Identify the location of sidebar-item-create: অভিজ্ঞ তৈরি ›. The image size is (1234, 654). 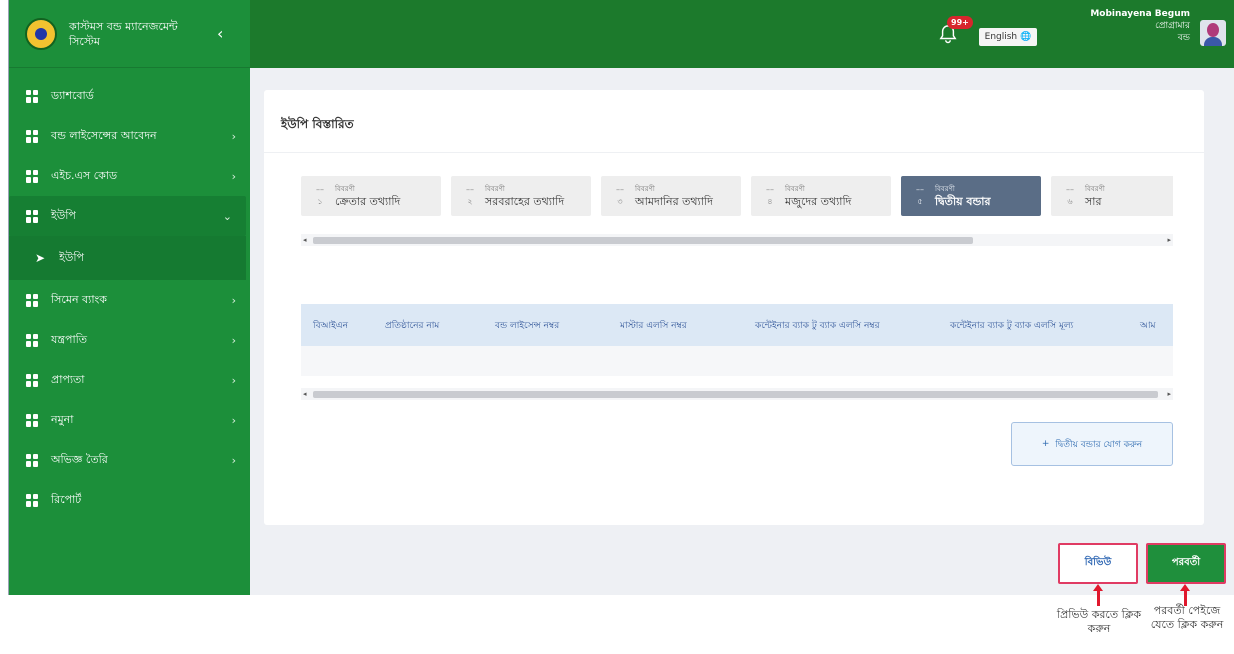
(129, 460).